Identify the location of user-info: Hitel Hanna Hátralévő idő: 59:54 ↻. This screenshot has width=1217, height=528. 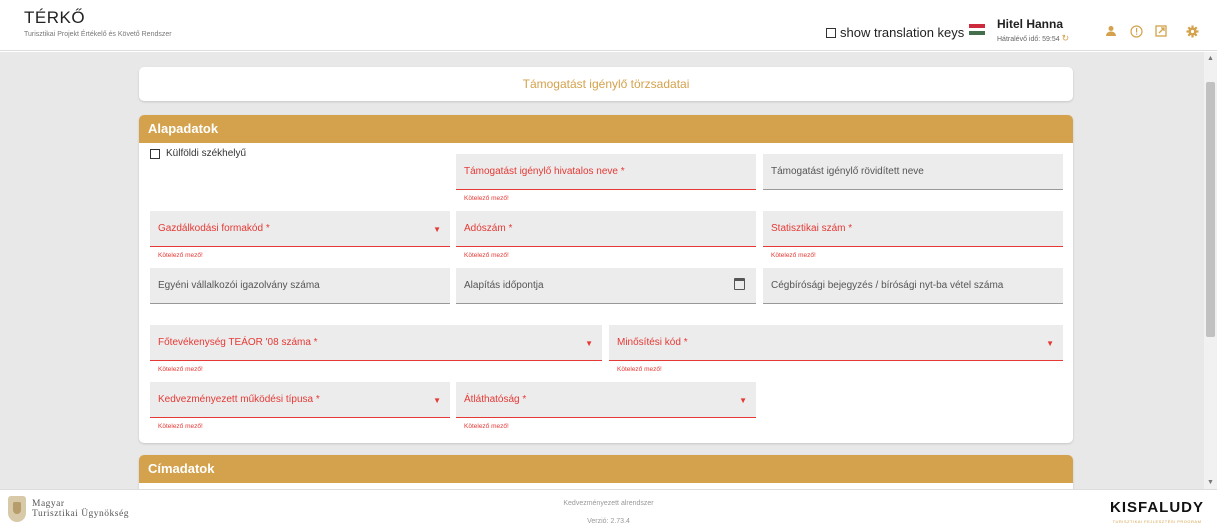
(1033, 30).